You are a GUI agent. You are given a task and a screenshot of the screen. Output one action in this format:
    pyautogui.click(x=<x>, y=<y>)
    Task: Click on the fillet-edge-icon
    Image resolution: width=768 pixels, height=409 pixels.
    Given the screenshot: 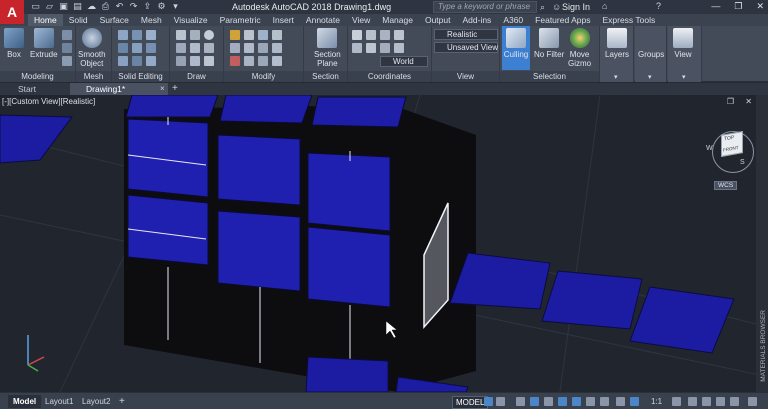 What is the action you would take?
    pyautogui.click(x=151, y=48)
    